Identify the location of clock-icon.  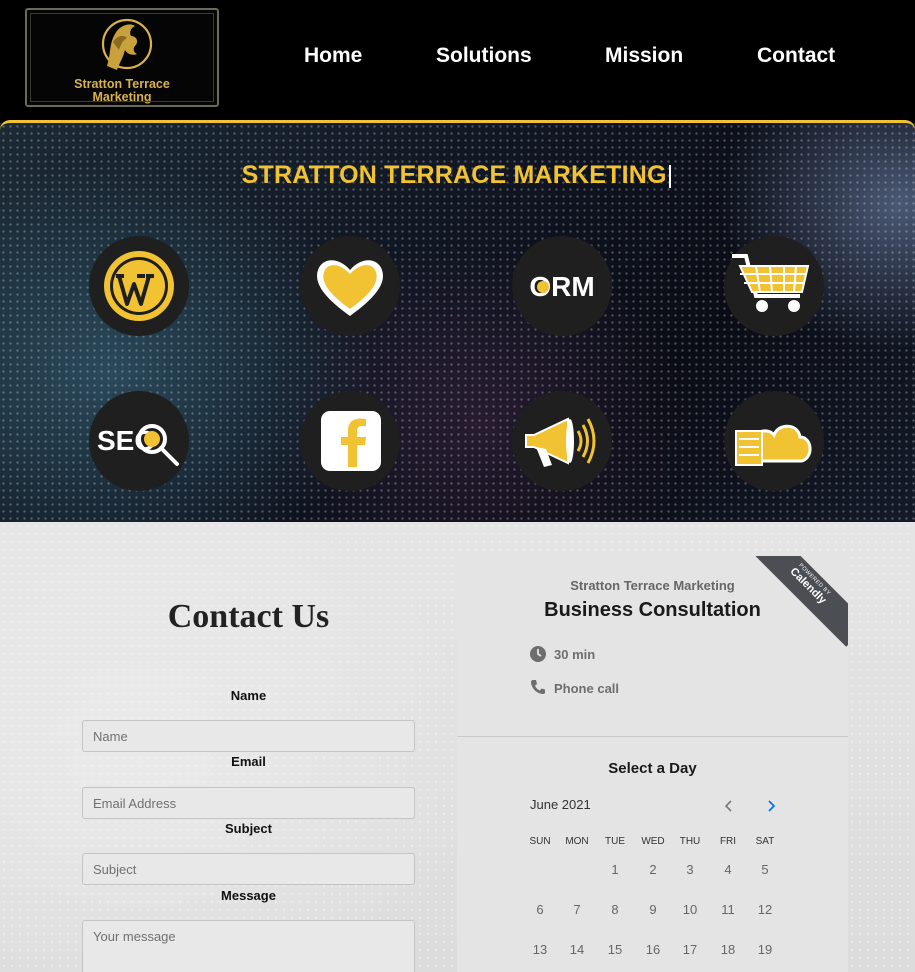
(538, 654).